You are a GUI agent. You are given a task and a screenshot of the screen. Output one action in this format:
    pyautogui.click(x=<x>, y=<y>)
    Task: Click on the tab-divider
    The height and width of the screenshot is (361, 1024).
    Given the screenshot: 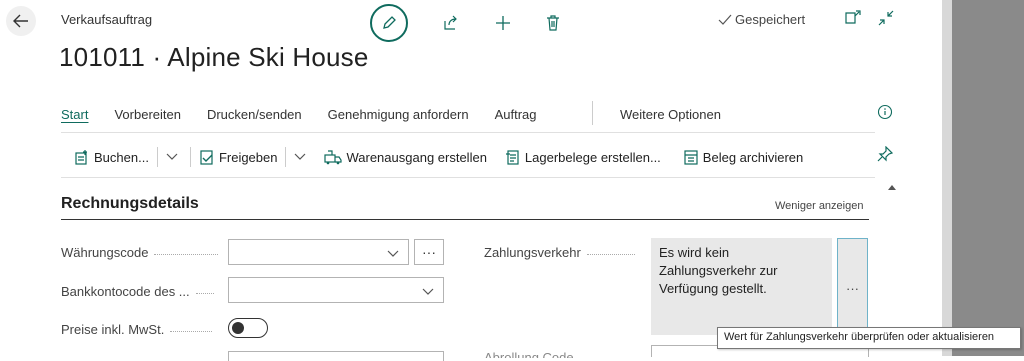 What is the action you would take?
    pyautogui.click(x=592, y=113)
    